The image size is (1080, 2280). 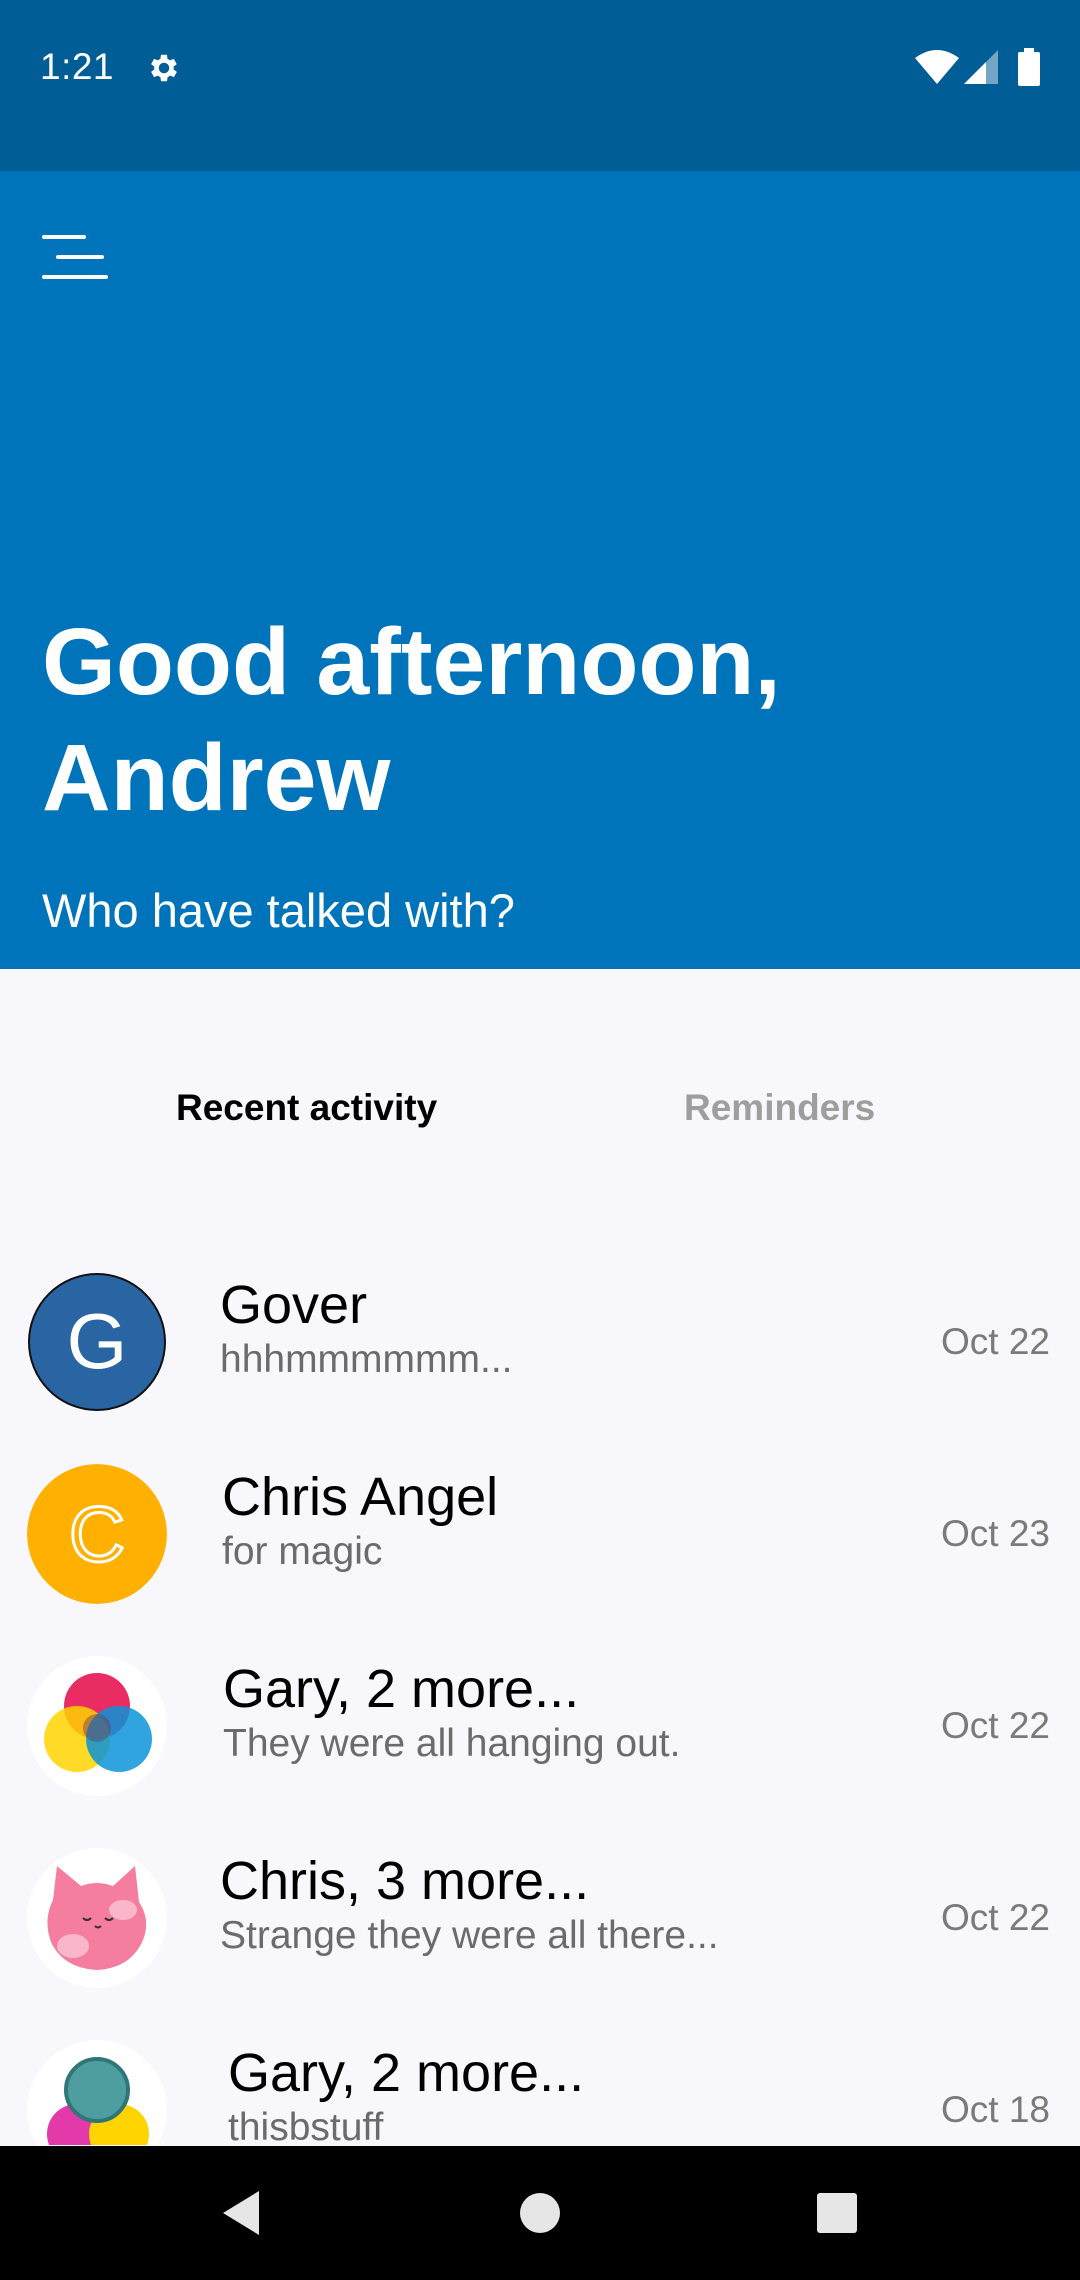 I want to click on battery-icon, so click(x=1029, y=67).